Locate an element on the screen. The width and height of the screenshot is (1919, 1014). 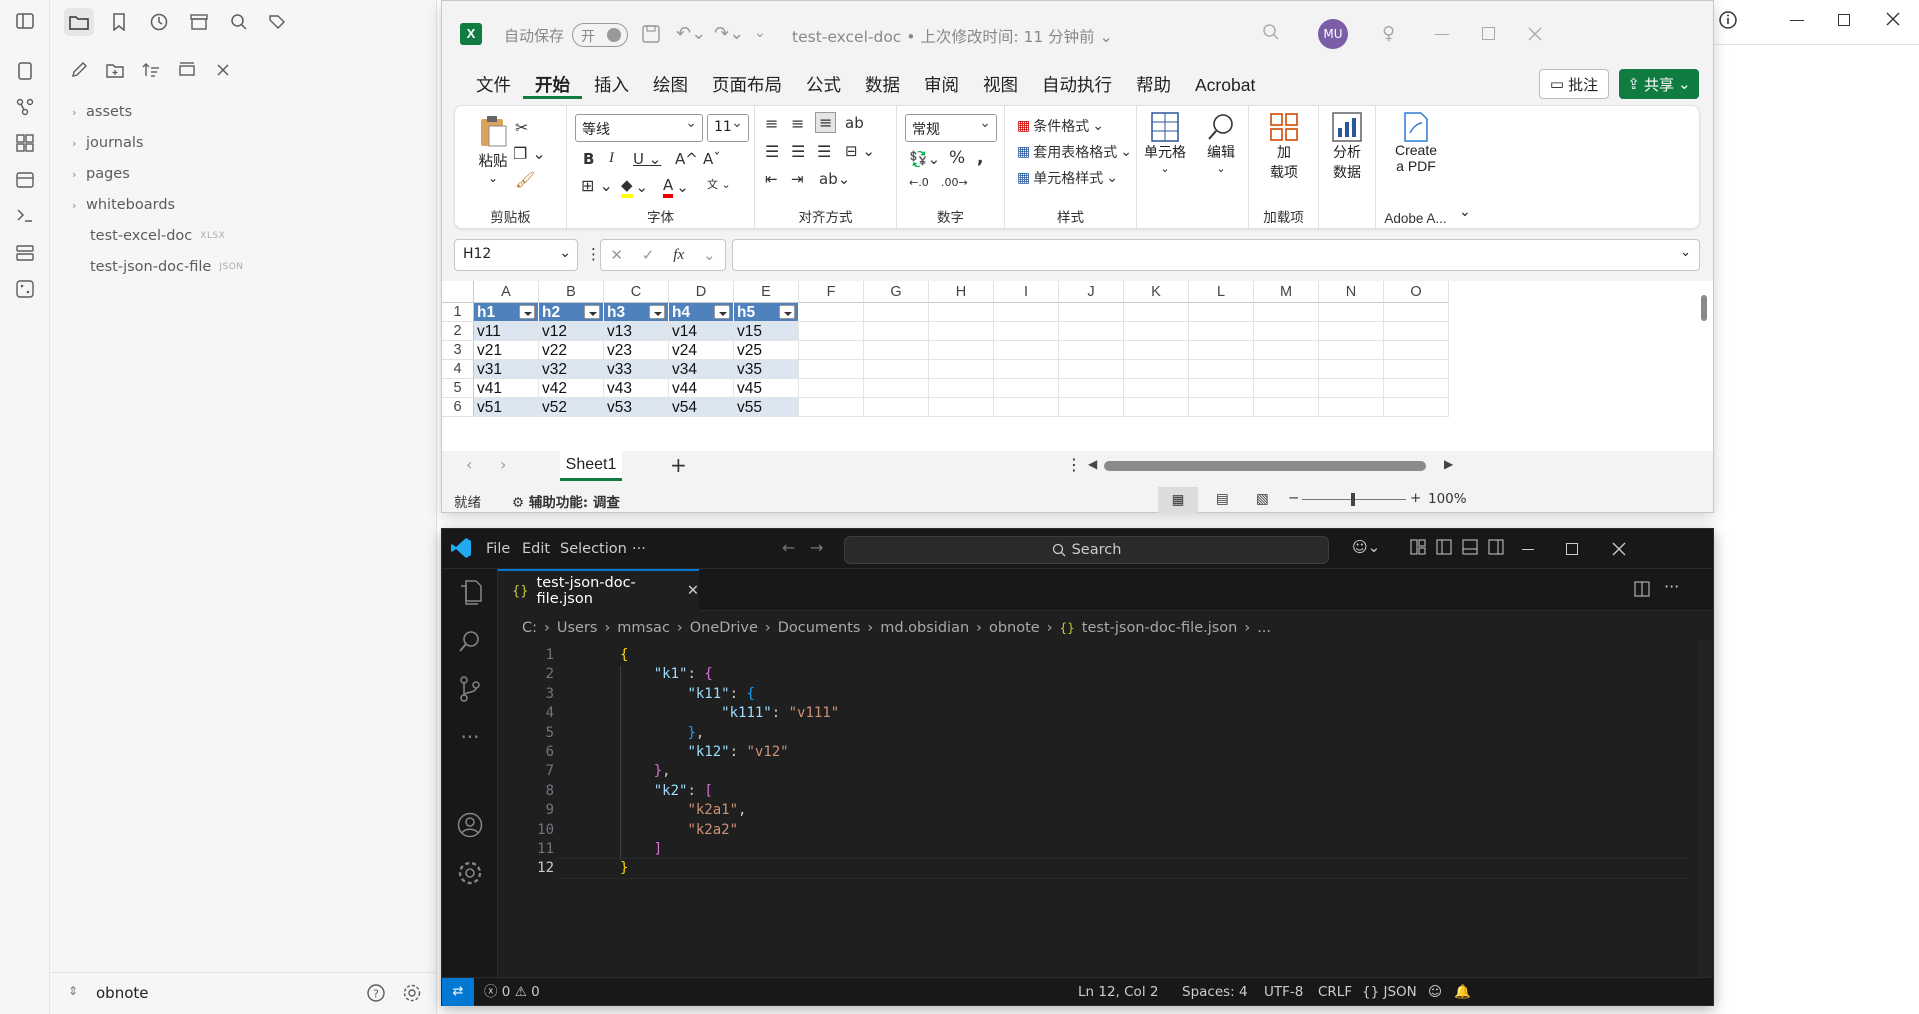
comments-button: ▭ 批注 is located at coordinates (1574, 84).